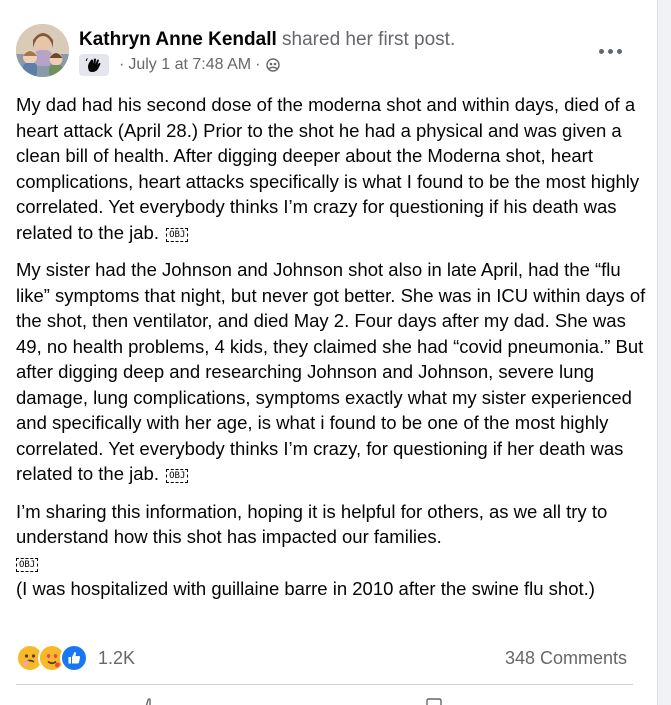 The width and height of the screenshot is (671, 705). I want to click on more-dots-icon, so click(610, 51).